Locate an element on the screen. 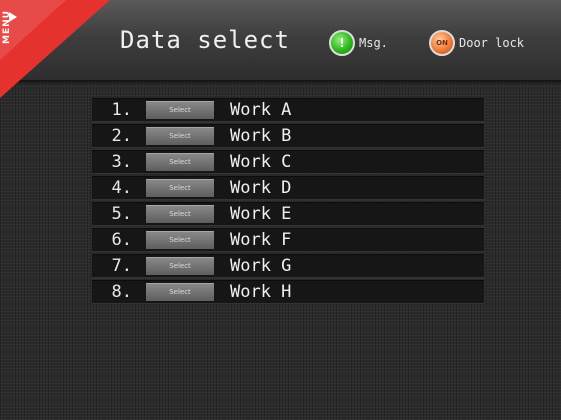  list-item: 1. Select Work A is located at coordinates (288, 110).